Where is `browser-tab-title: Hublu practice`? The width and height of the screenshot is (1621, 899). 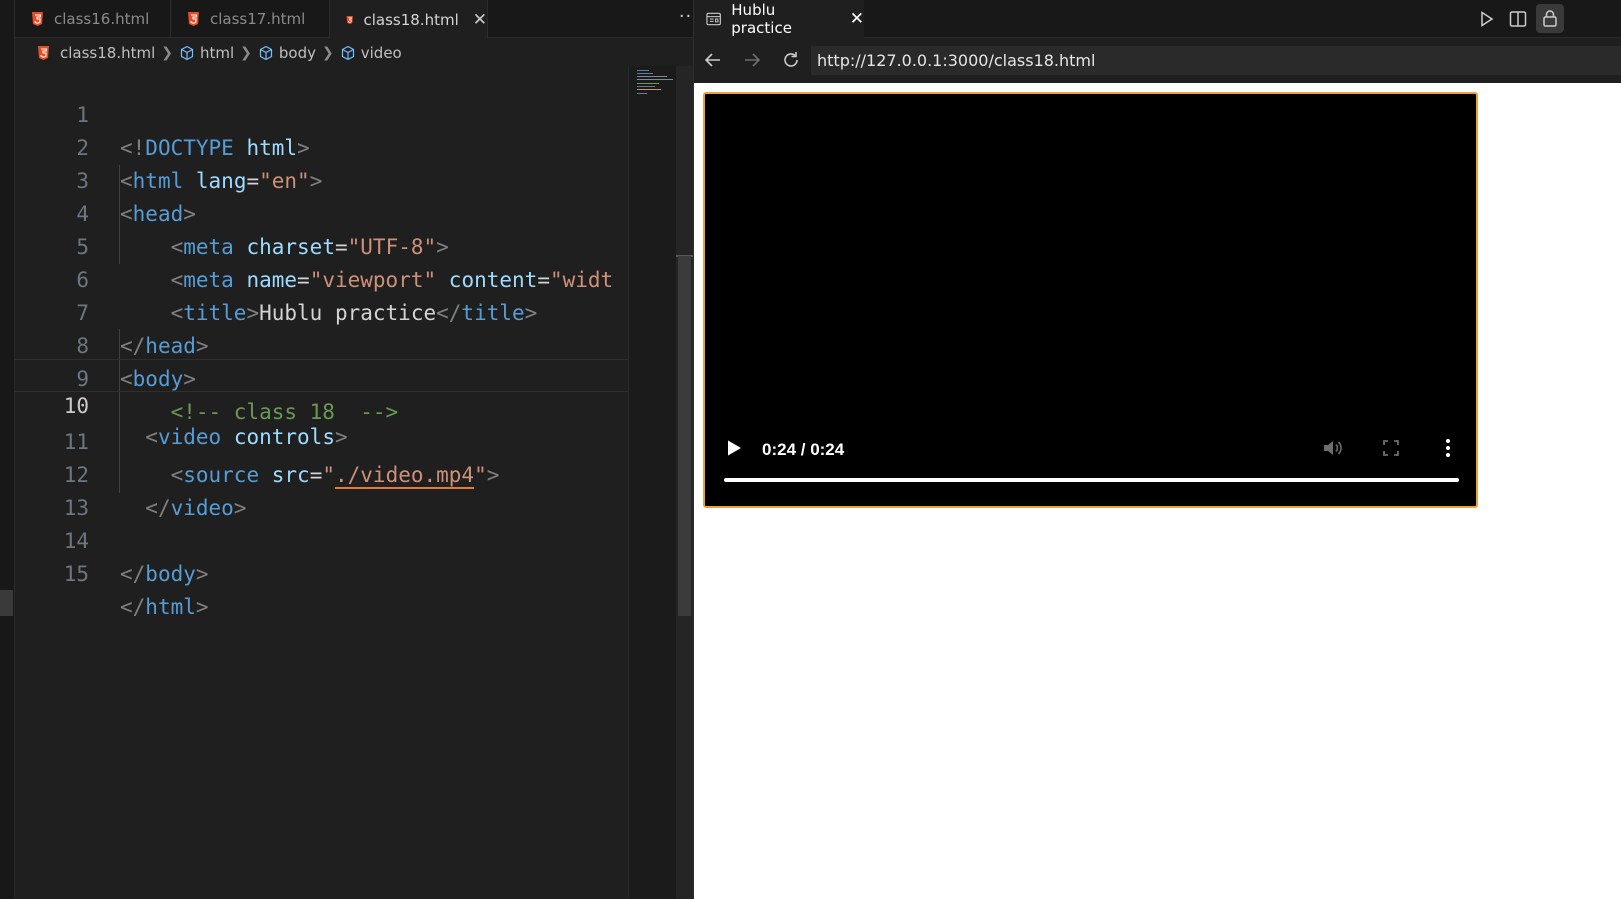
browser-tab-title: Hublu practice is located at coordinates (761, 19).